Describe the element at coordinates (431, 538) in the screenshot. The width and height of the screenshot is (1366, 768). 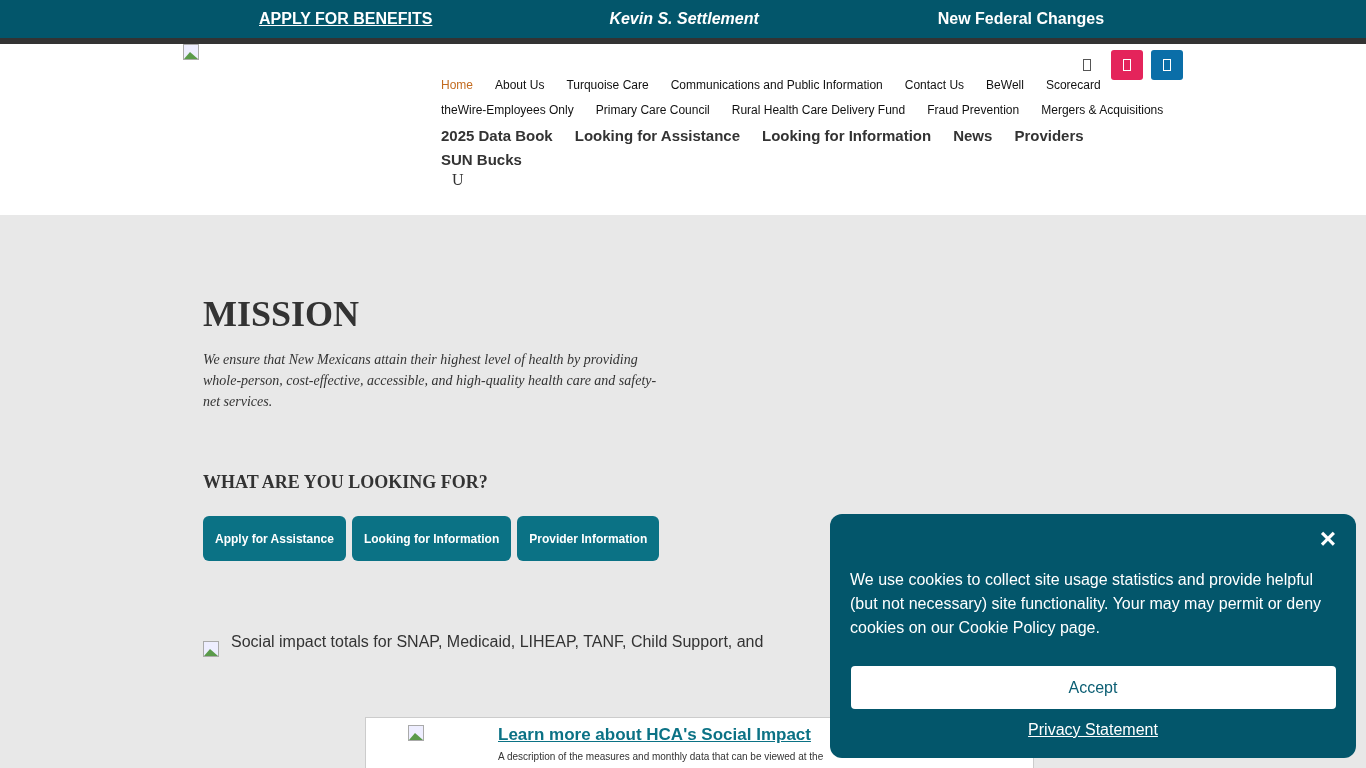
I see `category-button: Looking for Information` at that location.